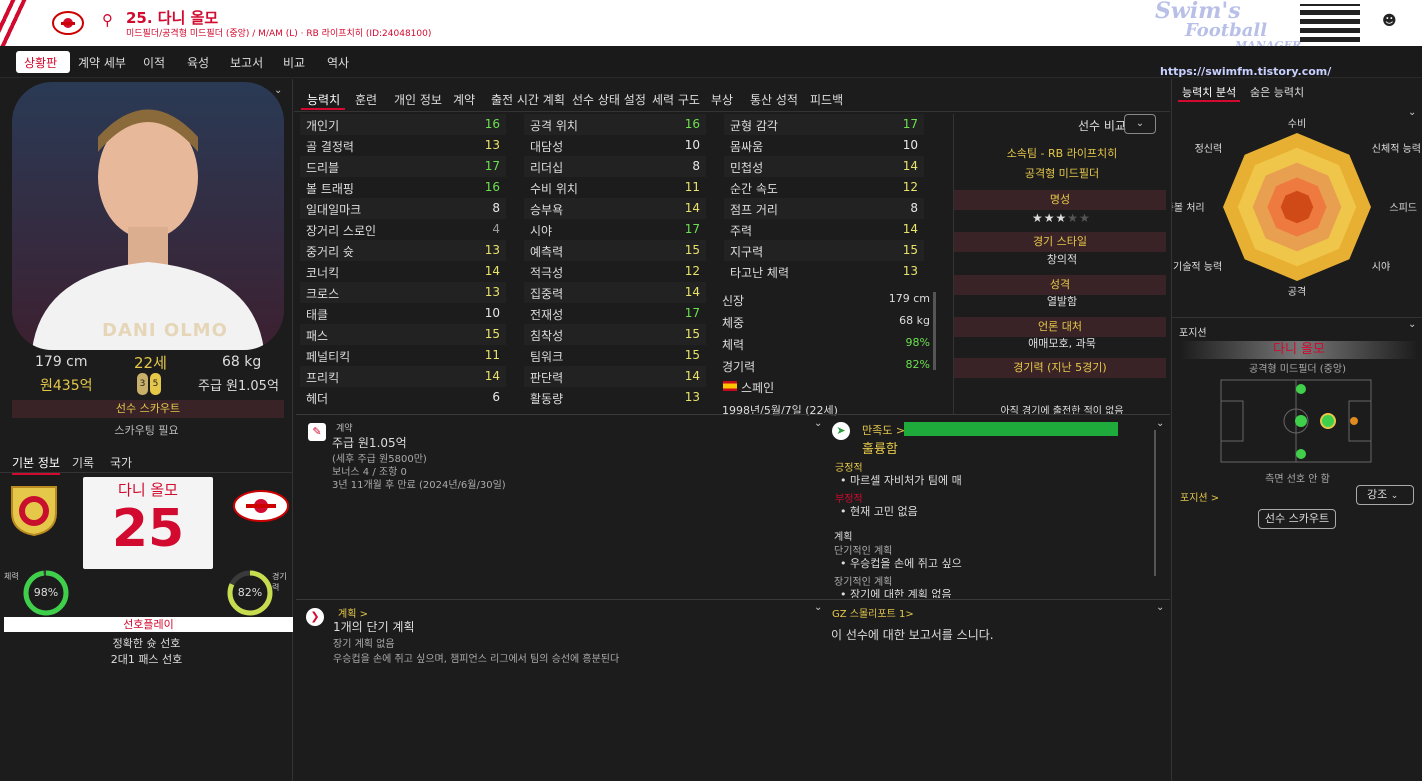  I want to click on attribute-label: 몸싸움, so click(747, 147).